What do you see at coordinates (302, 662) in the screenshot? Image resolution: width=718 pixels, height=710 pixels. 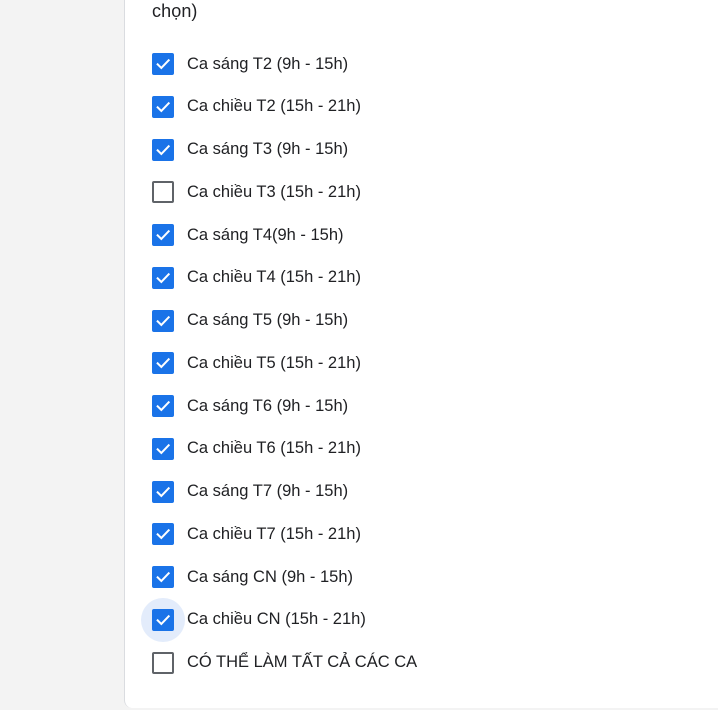 I see `checkbox-option-label: CÓ THỂ LÀM TẤT CẢ CÁC CA` at bounding box center [302, 662].